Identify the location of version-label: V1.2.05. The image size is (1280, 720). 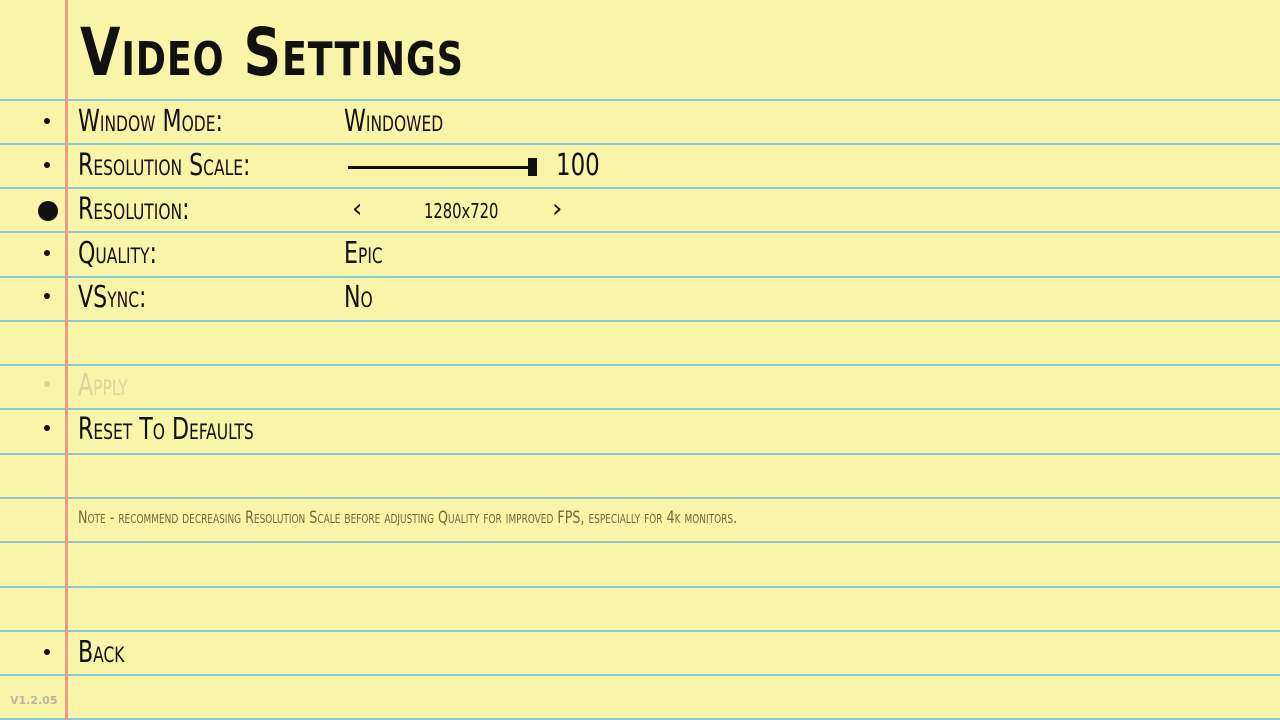
(34, 700).